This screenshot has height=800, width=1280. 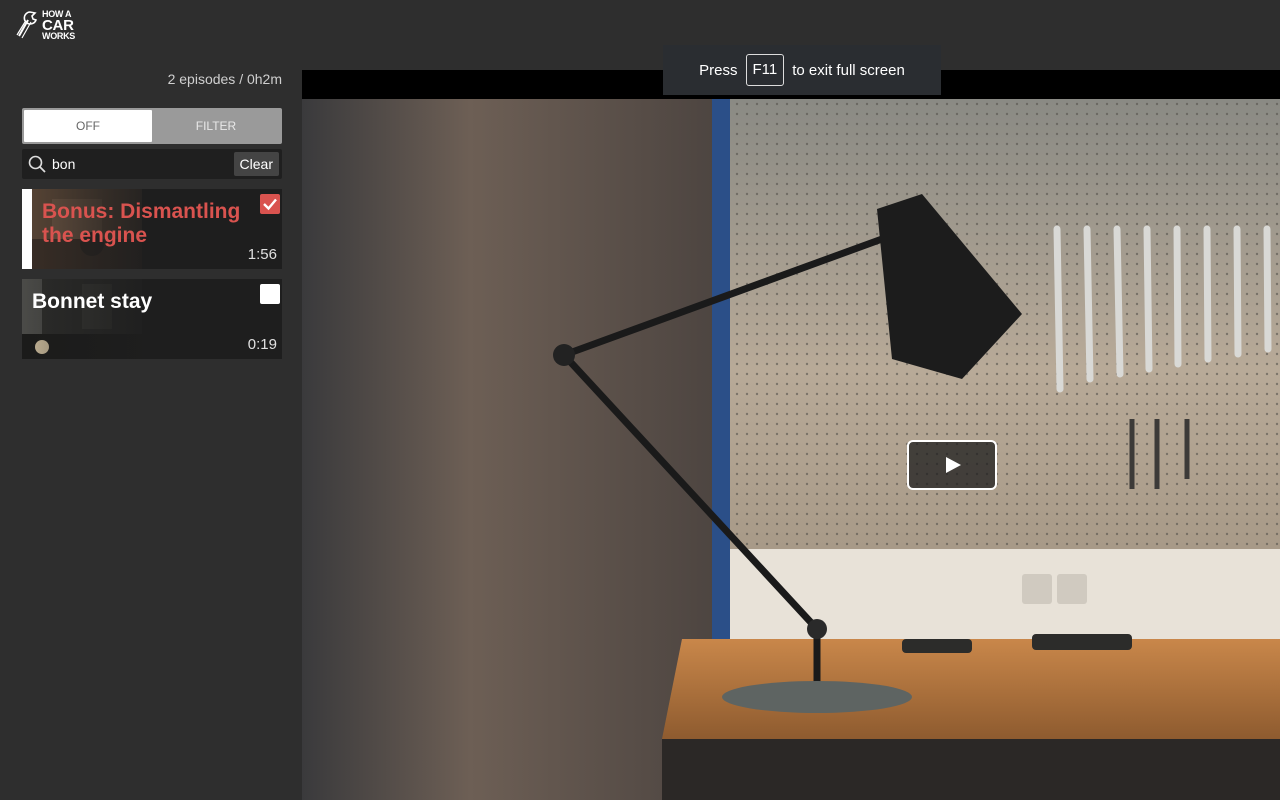 What do you see at coordinates (58, 25) in the screenshot?
I see `logo-wordmark: HOW A CAR WORKS` at bounding box center [58, 25].